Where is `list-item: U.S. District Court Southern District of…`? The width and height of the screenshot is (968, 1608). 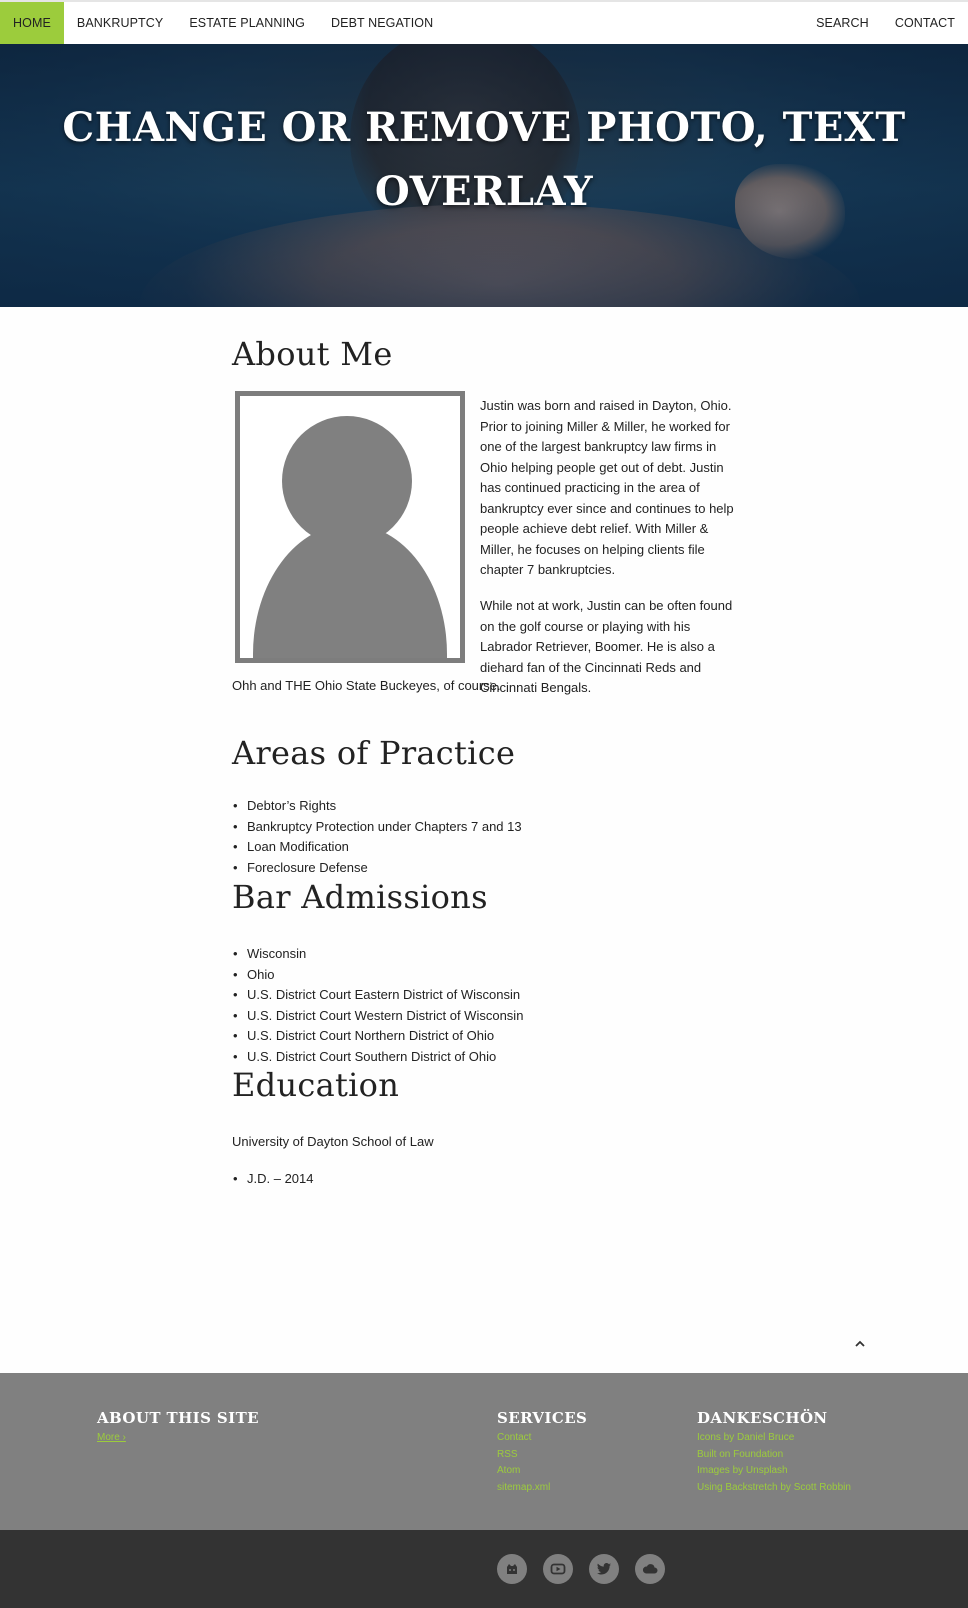
list-item: U.S. District Court Southern District of… is located at coordinates (377, 1057).